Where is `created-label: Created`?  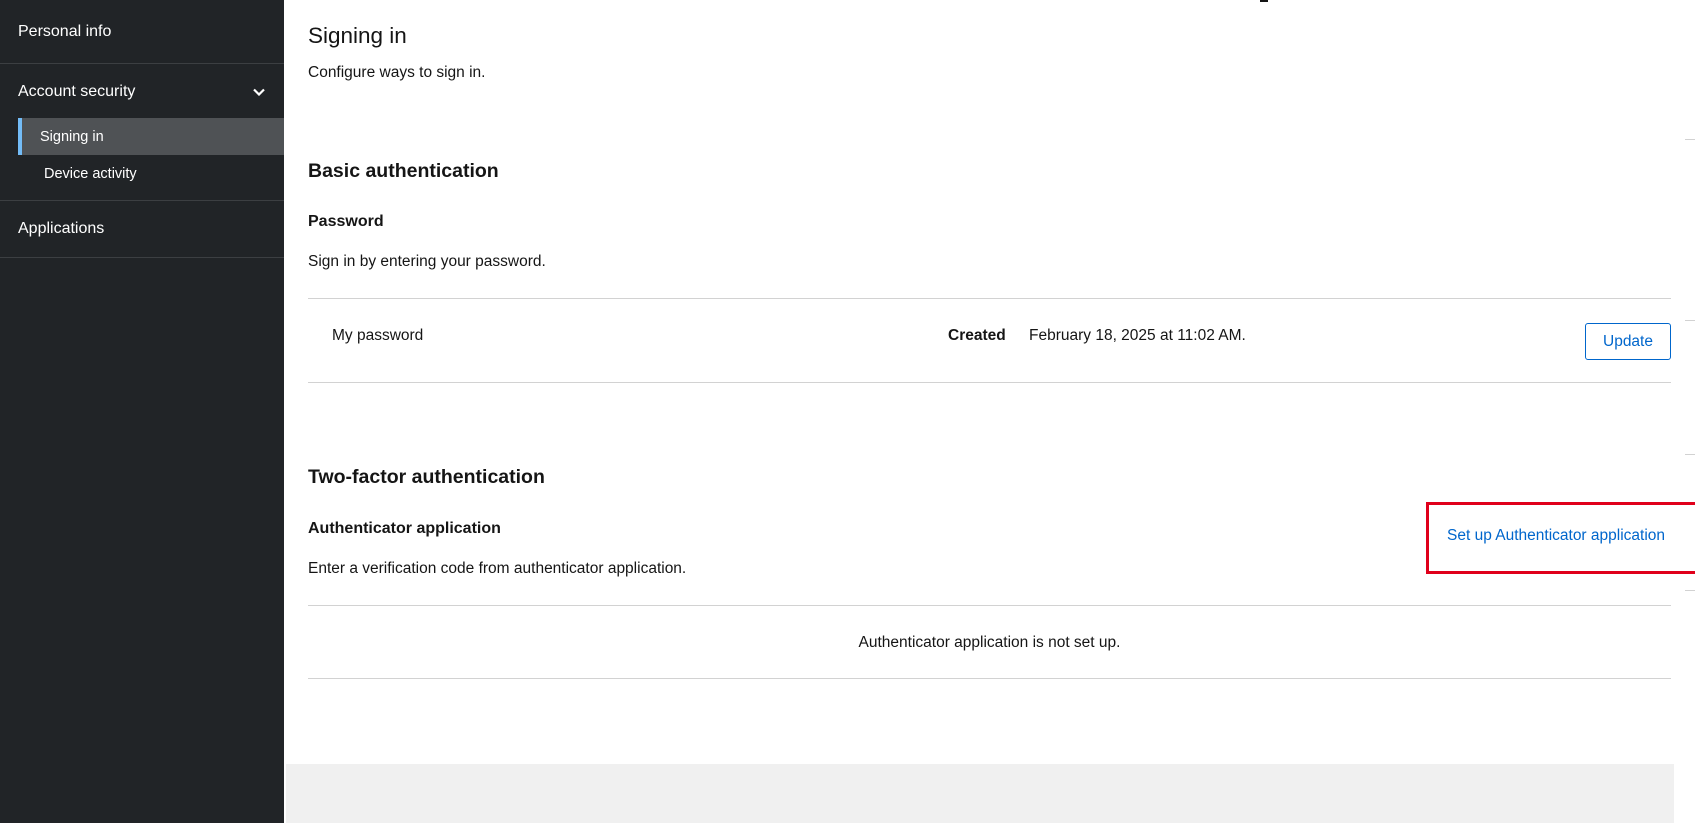
created-label: Created is located at coordinates (977, 335).